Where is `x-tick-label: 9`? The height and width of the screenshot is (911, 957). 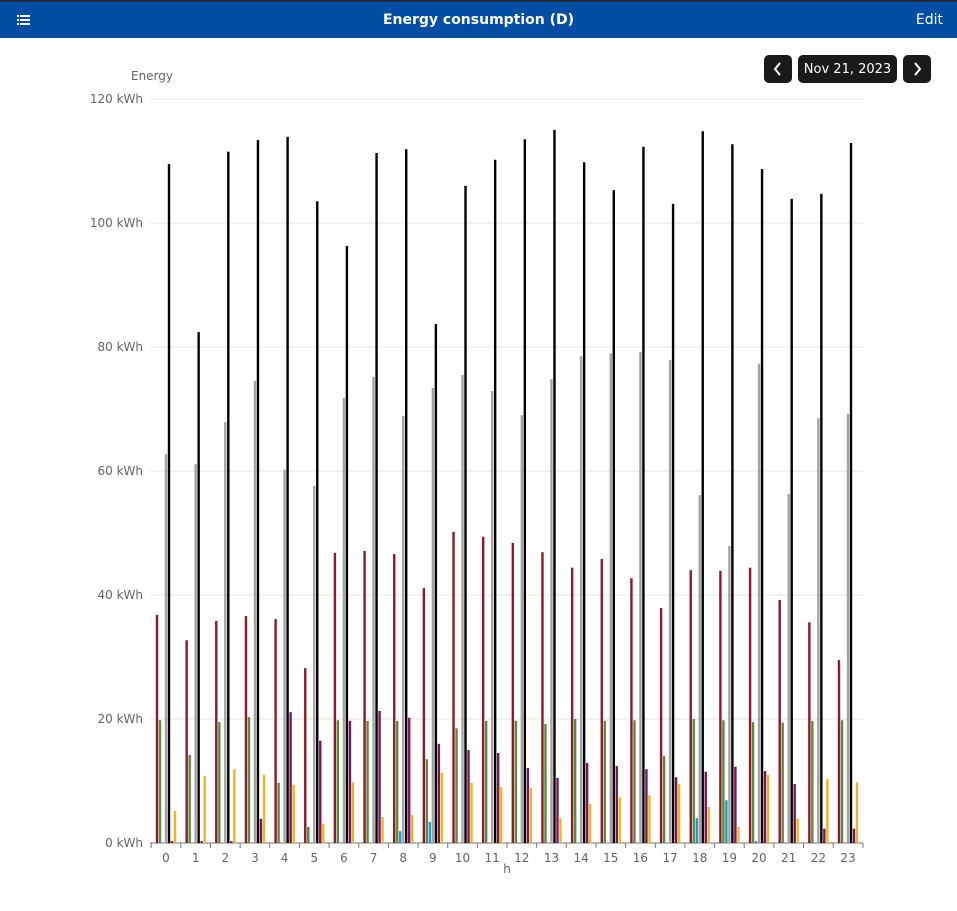
x-tick-label: 9 is located at coordinates (433, 858).